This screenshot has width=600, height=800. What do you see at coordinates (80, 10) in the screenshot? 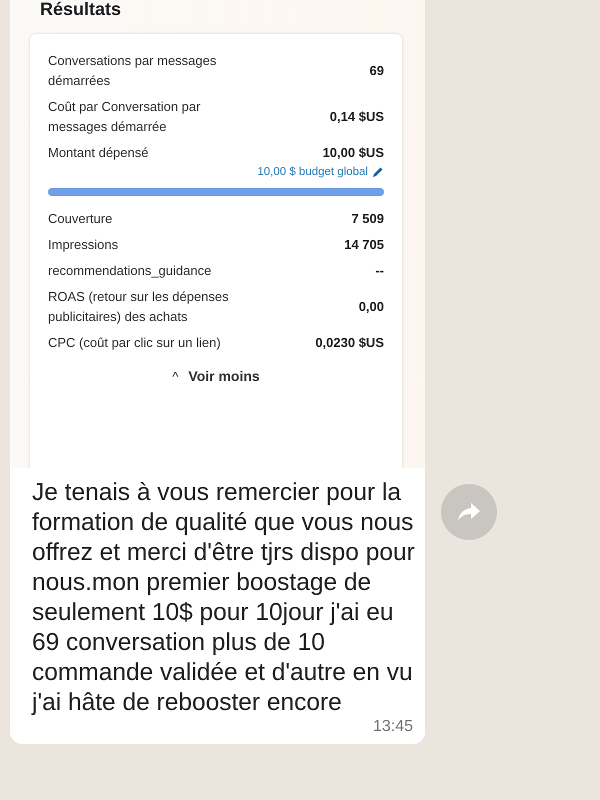
I see `section-title: Résultats` at bounding box center [80, 10].